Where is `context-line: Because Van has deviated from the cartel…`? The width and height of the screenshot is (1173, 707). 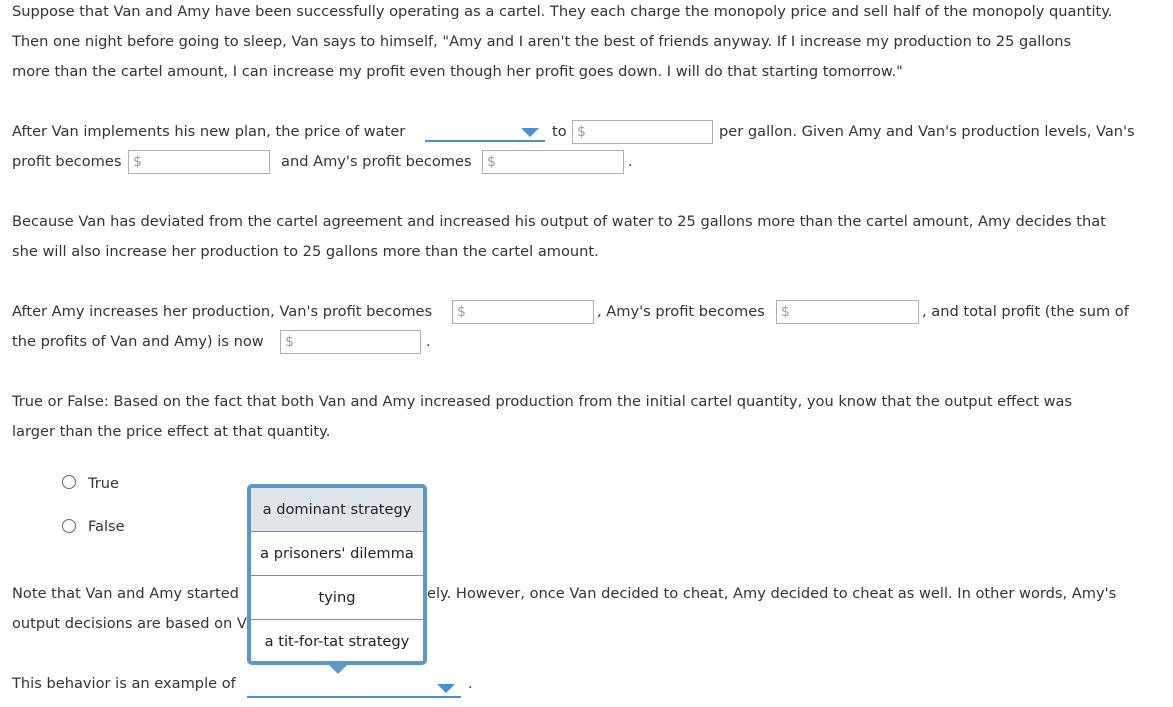 context-line: Because Van has deviated from the cartel… is located at coordinates (559, 221).